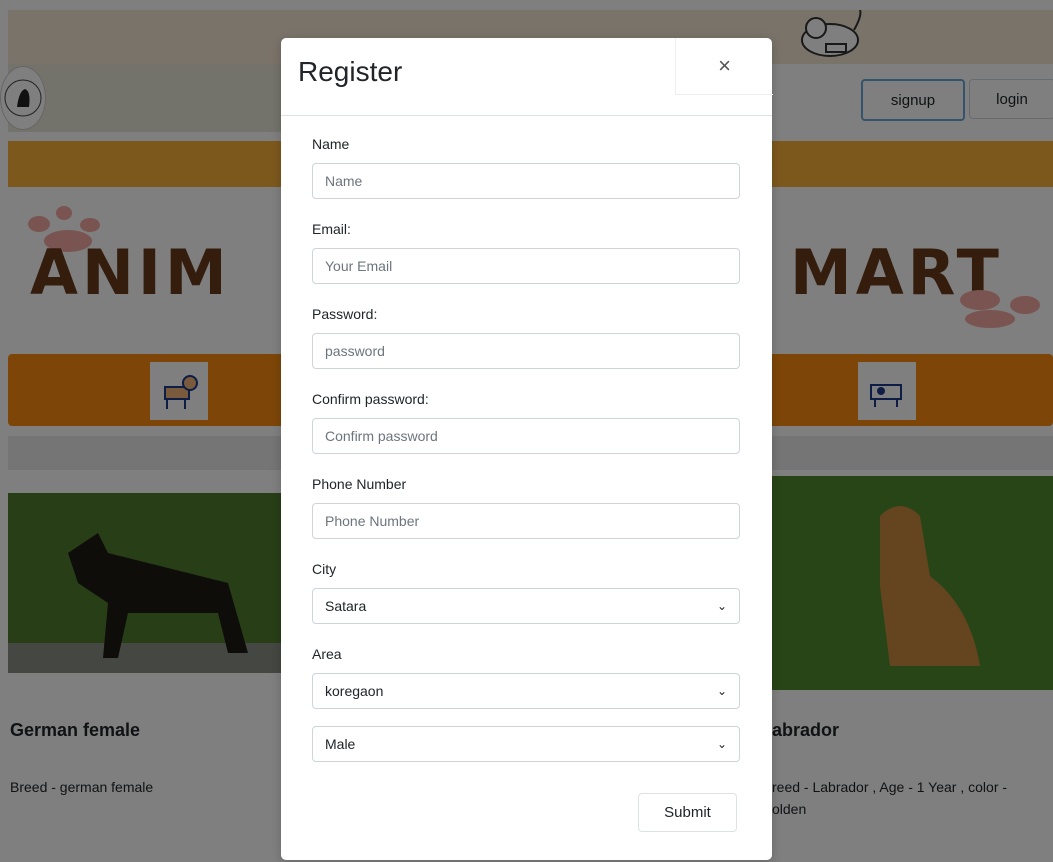 Image resolution: width=1053 pixels, height=862 pixels. Describe the element at coordinates (340, 744) in the screenshot. I see `gender-select-value: Male` at that location.